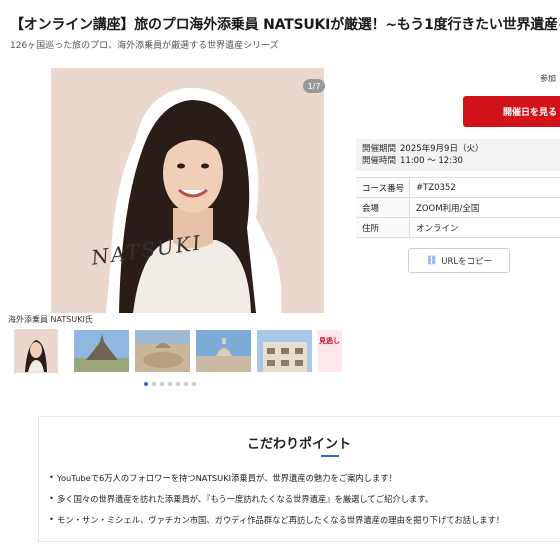  What do you see at coordinates (50, 319) in the screenshot?
I see `image-caption: 海外添乗員 NATSUKI氏` at bounding box center [50, 319].